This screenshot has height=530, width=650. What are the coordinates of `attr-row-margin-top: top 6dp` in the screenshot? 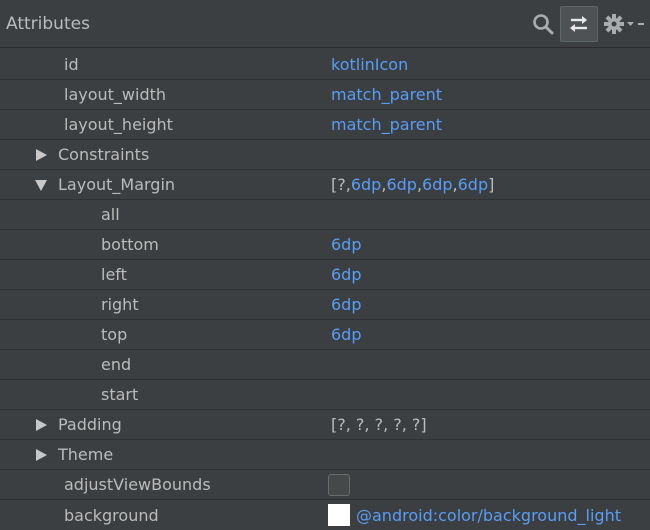 It's located at (325, 335).